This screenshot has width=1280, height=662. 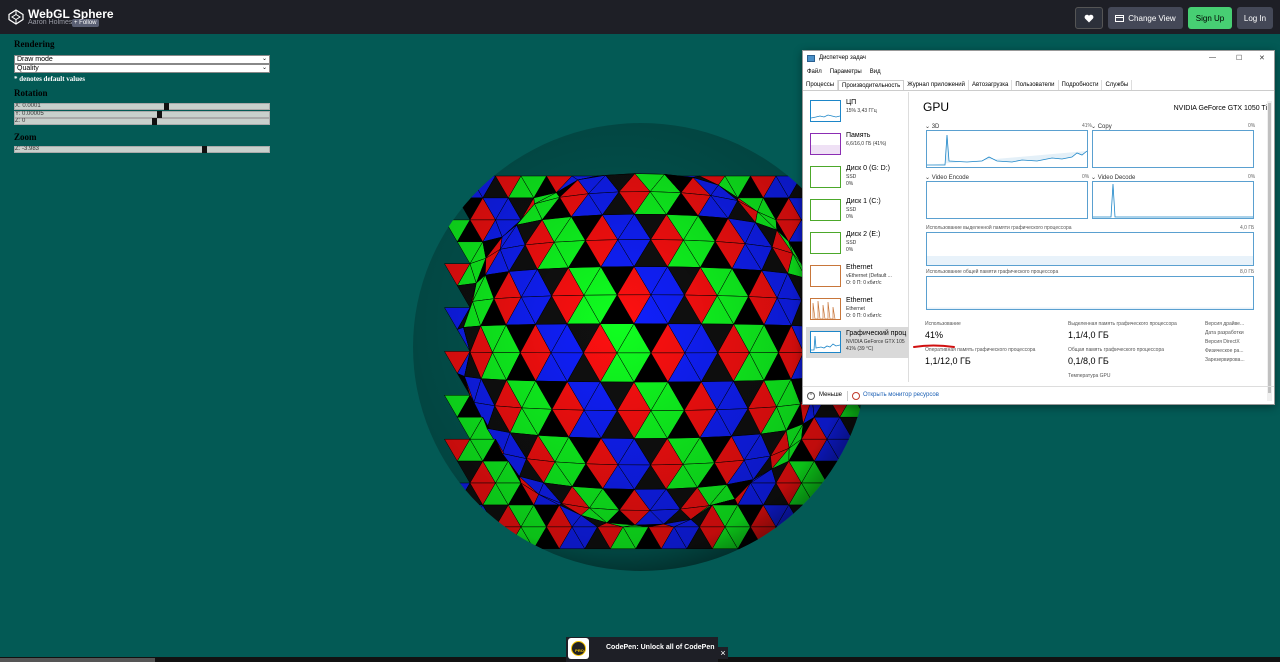 I want to click on open-resource-monitor-link: Открыть монитор ресурсов, so click(x=901, y=395).